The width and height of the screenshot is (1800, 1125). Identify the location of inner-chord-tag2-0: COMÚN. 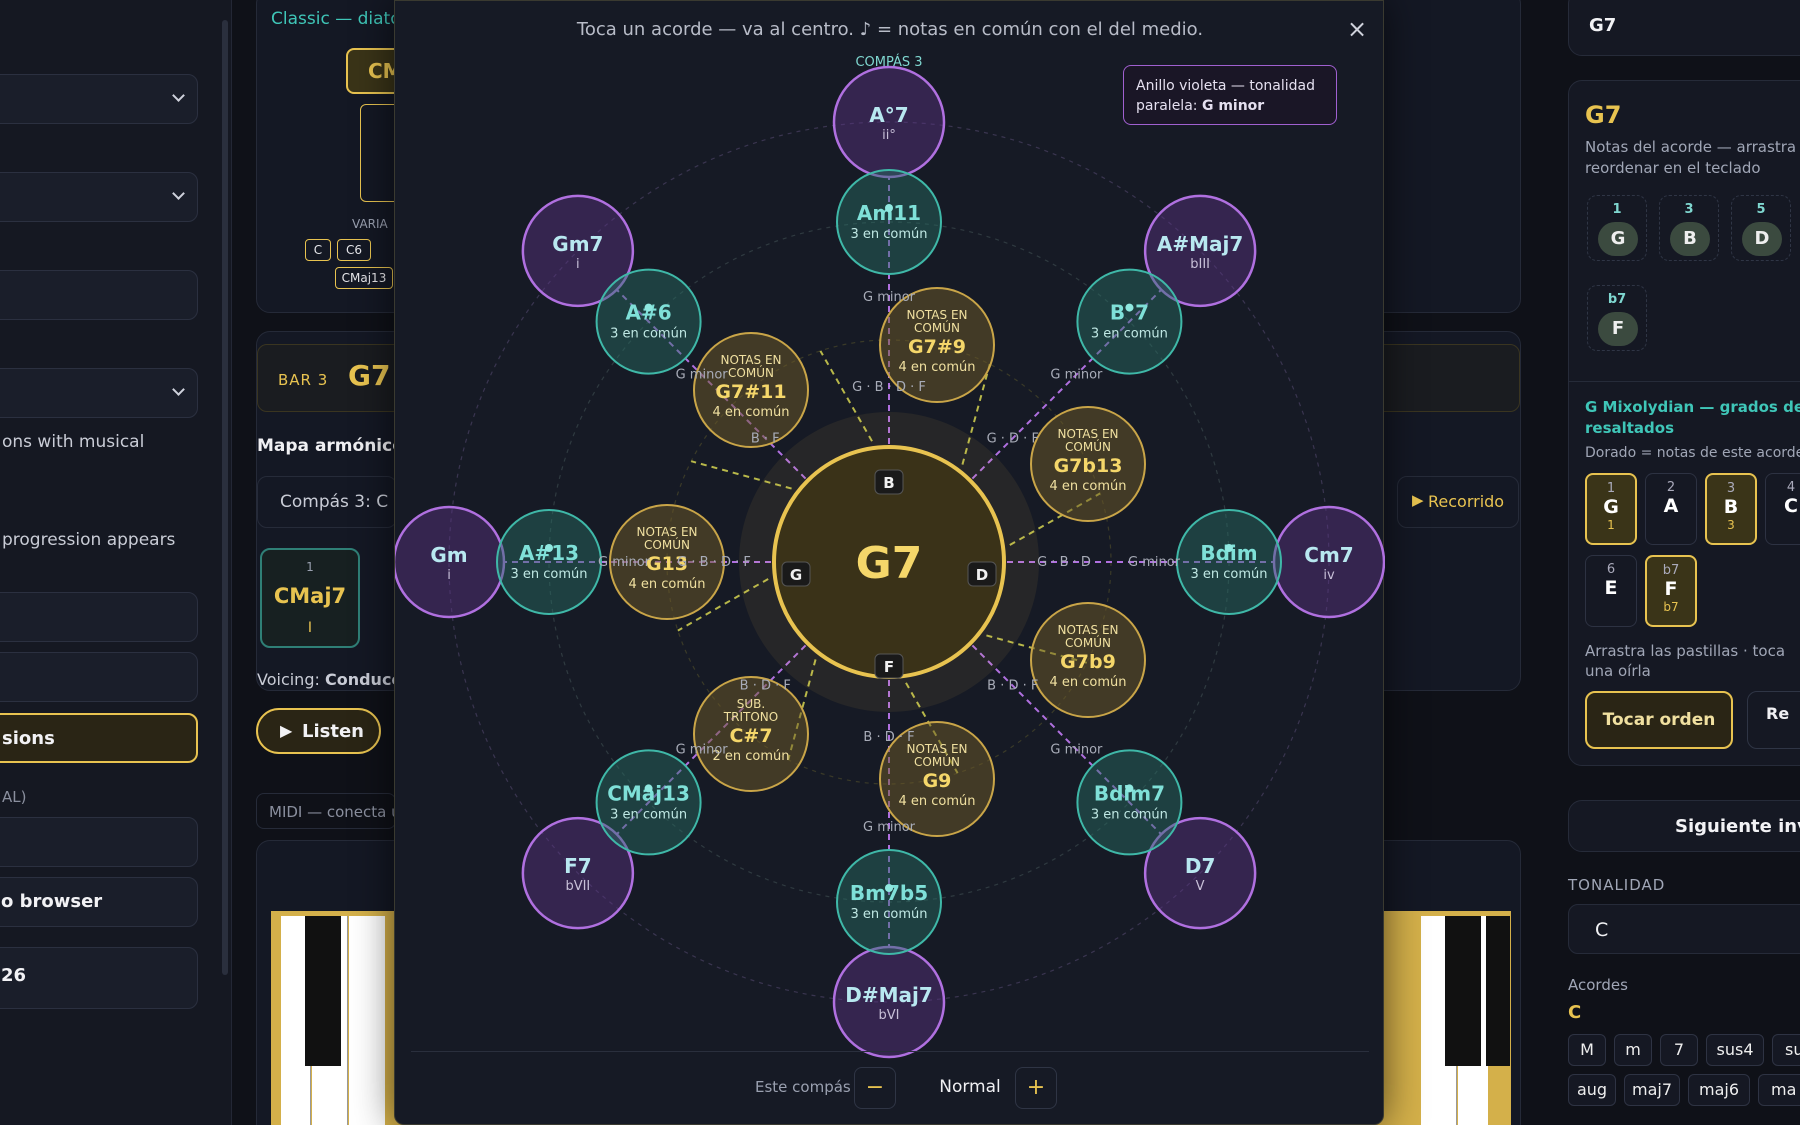
(937, 327).